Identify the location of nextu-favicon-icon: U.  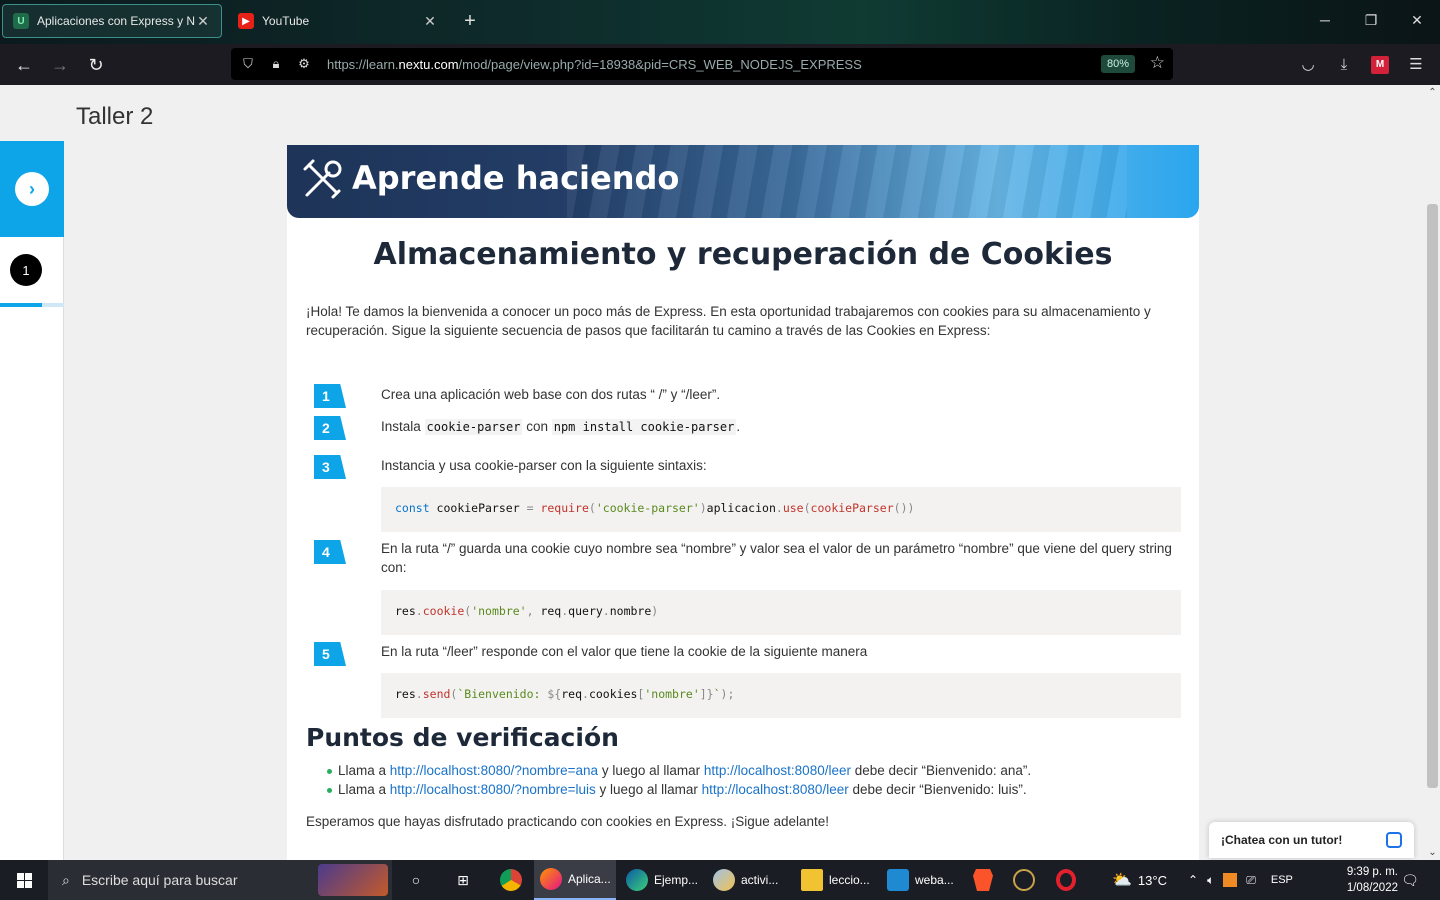
(21, 21).